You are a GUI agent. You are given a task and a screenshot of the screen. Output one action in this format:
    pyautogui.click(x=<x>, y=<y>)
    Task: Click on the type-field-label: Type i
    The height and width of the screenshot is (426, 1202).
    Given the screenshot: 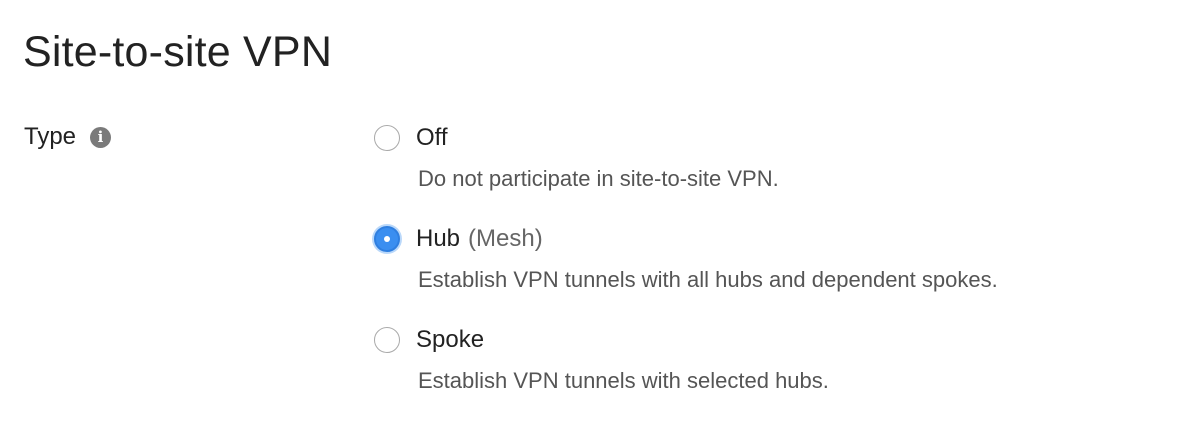 What is the action you would take?
    pyautogui.click(x=68, y=137)
    